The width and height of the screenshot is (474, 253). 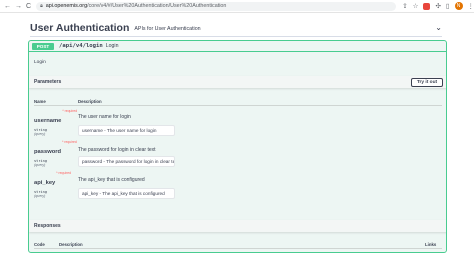 I want to click on param-description: The password for login in clear text, so click(x=117, y=150).